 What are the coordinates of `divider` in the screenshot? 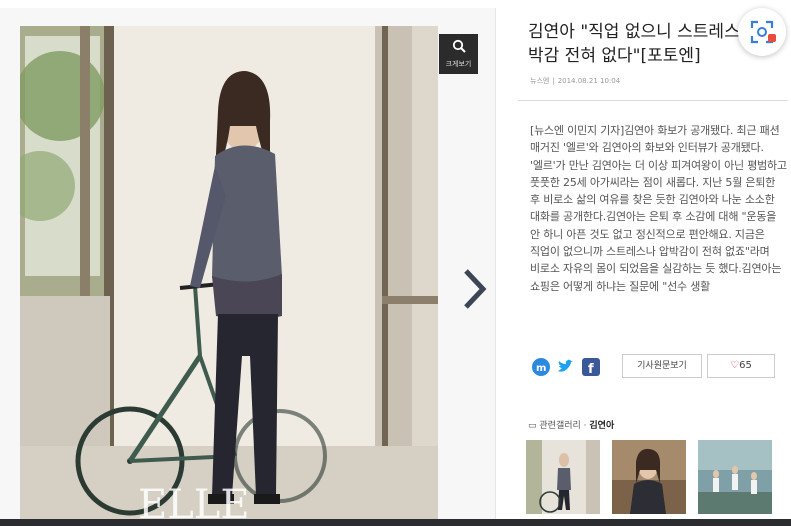 It's located at (653, 100).